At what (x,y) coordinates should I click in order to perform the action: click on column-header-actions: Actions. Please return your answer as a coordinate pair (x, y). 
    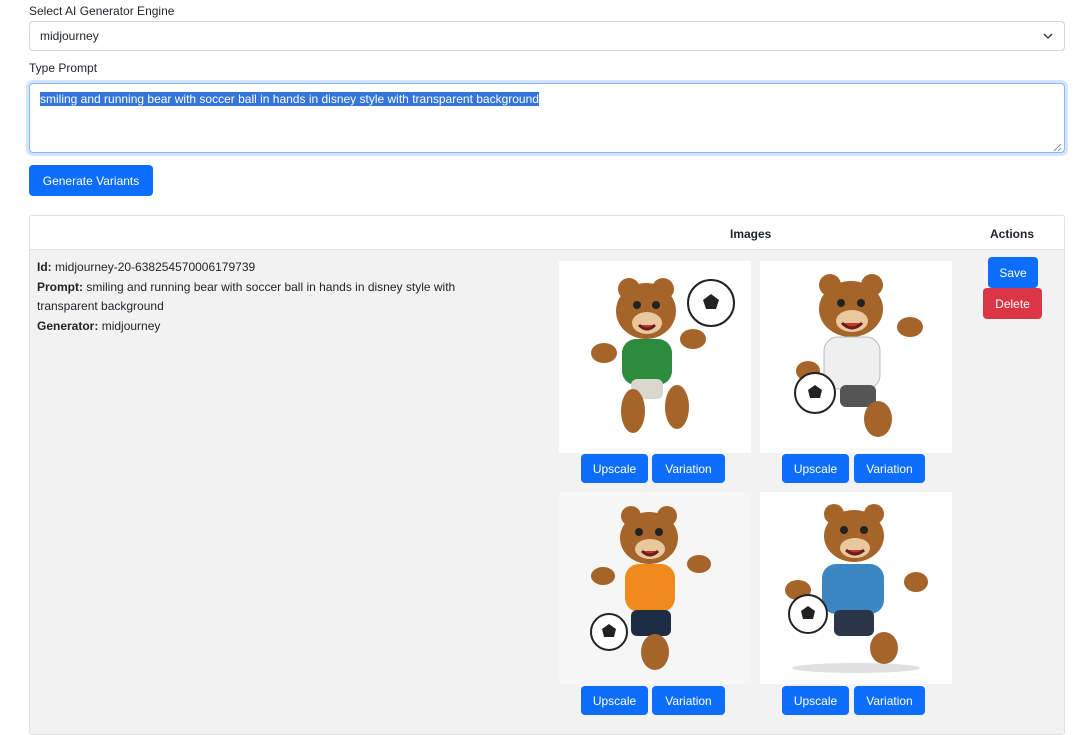
    Looking at the image, I should click on (1012, 234).